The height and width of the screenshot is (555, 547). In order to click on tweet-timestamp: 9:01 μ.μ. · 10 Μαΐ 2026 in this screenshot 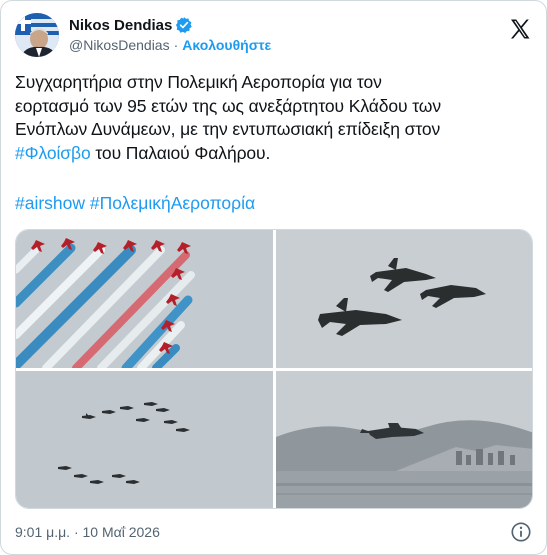, I will do `click(87, 532)`.